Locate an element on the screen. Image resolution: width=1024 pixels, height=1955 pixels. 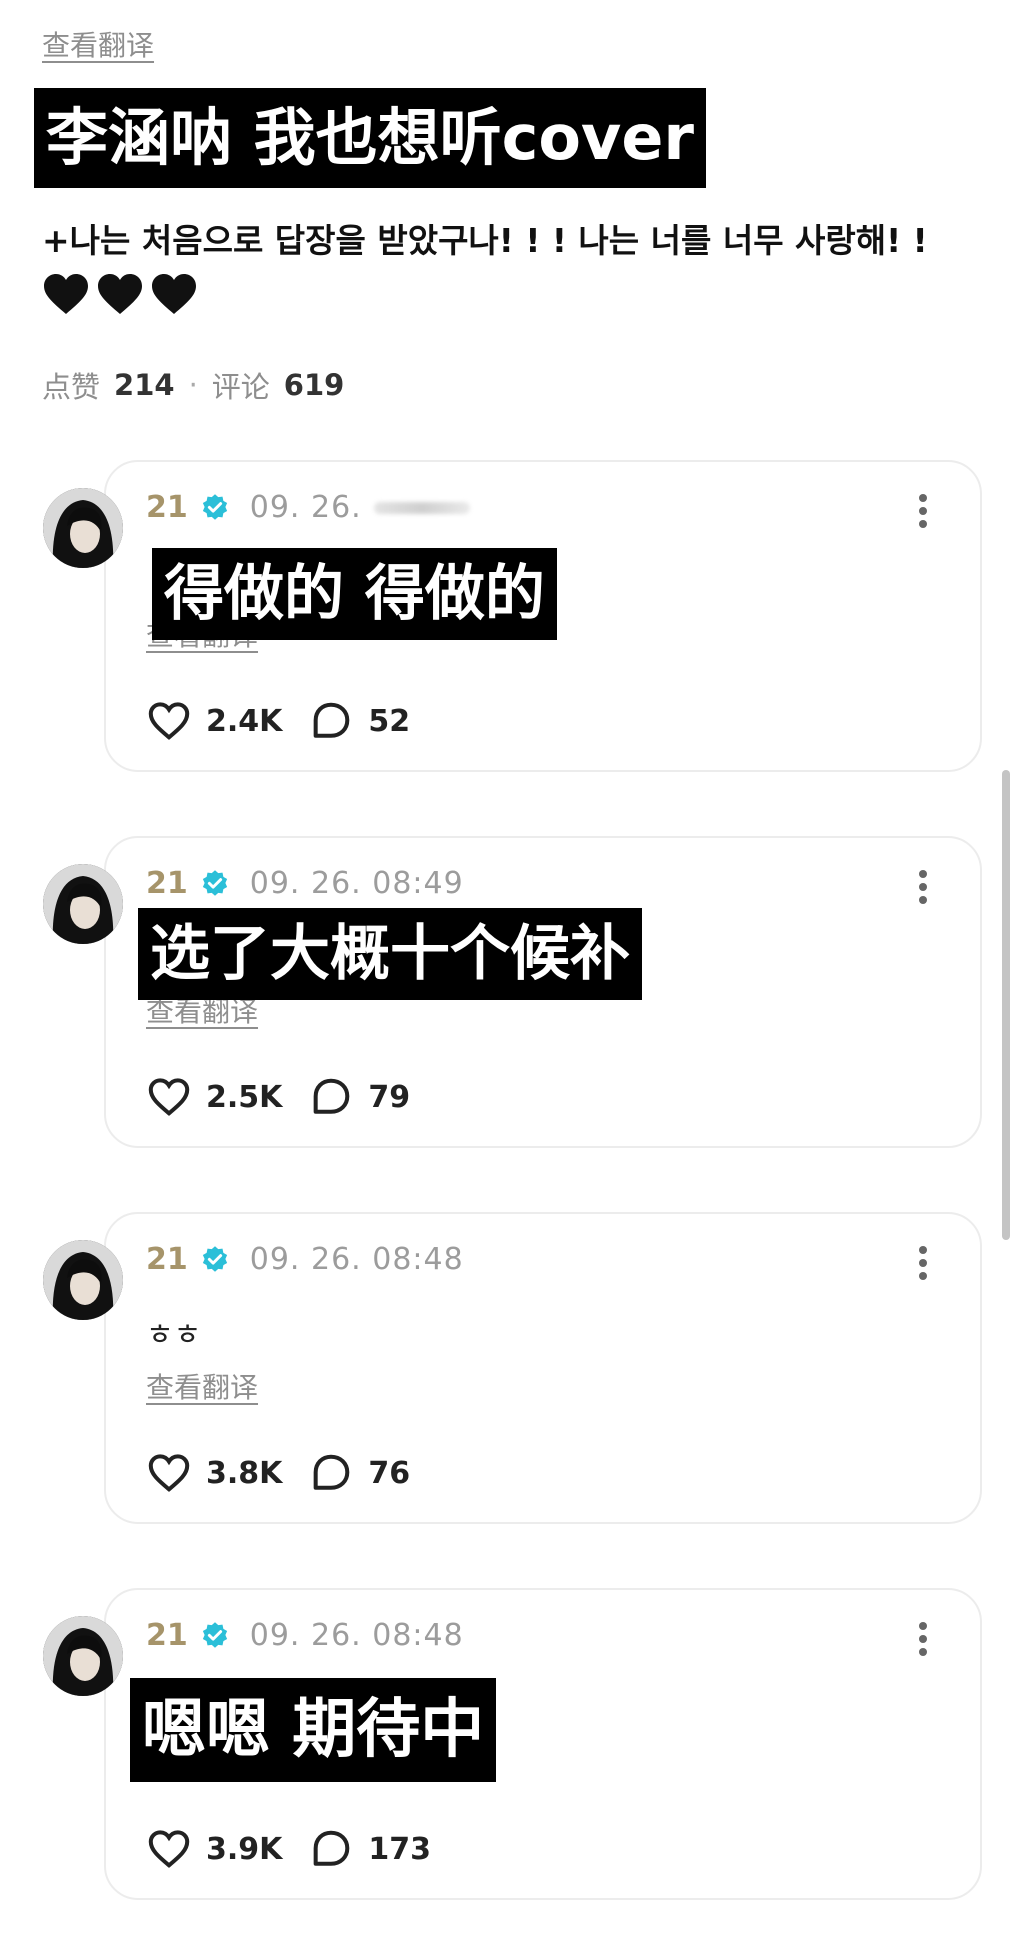
like-count: 3.9K is located at coordinates (244, 1849).